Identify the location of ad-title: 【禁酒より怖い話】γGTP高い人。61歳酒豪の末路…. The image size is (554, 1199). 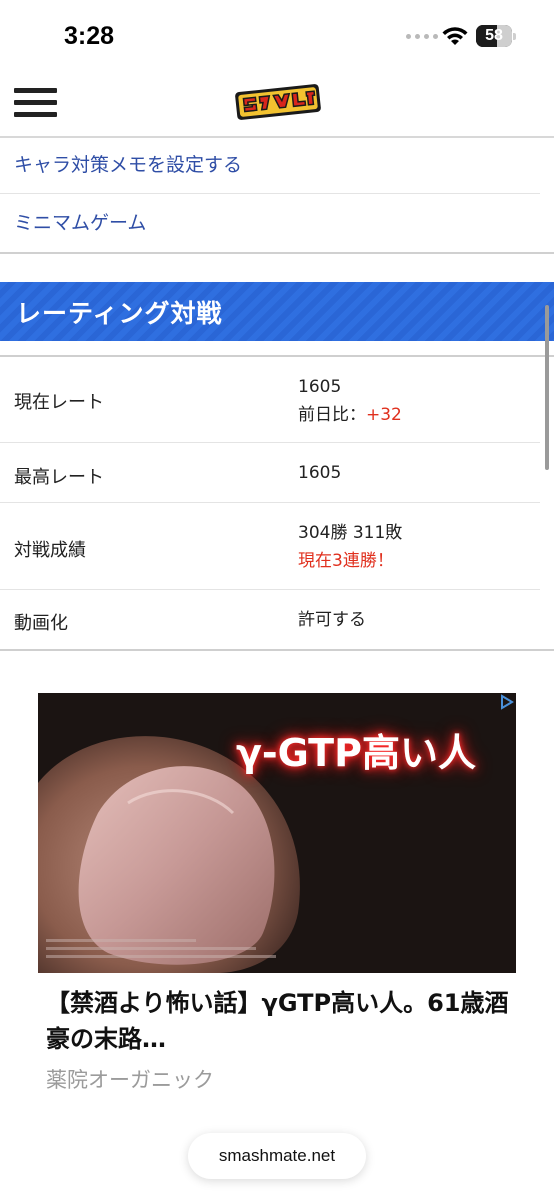
(286, 1021).